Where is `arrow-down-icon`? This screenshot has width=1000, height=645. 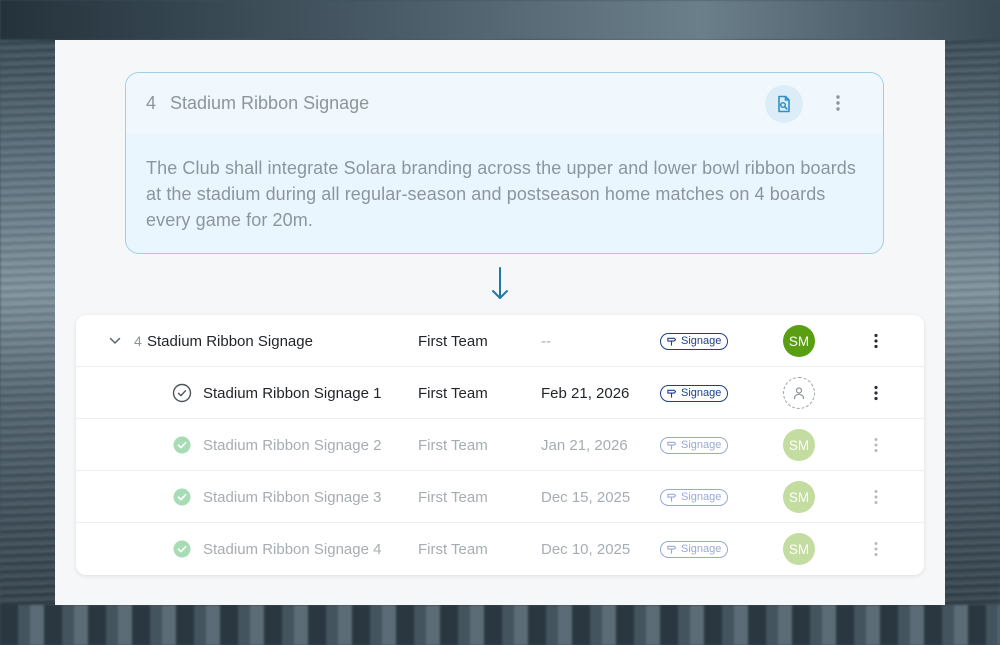
arrow-down-icon is located at coordinates (500, 283).